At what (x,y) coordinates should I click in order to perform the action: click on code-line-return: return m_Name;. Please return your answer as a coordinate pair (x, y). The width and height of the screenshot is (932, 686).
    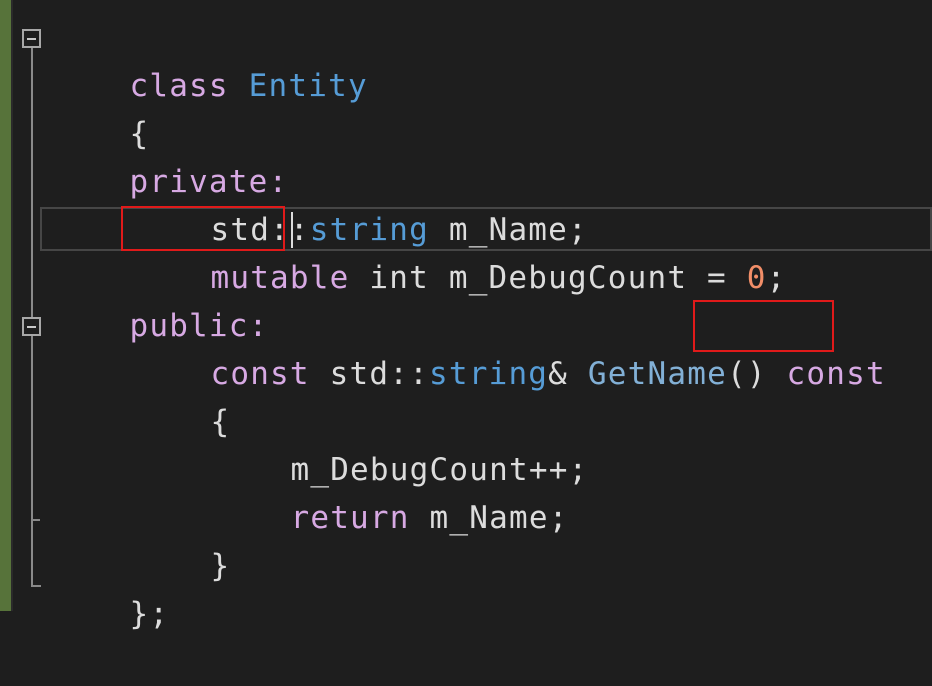
    Looking at the image, I should click on (390, 491).